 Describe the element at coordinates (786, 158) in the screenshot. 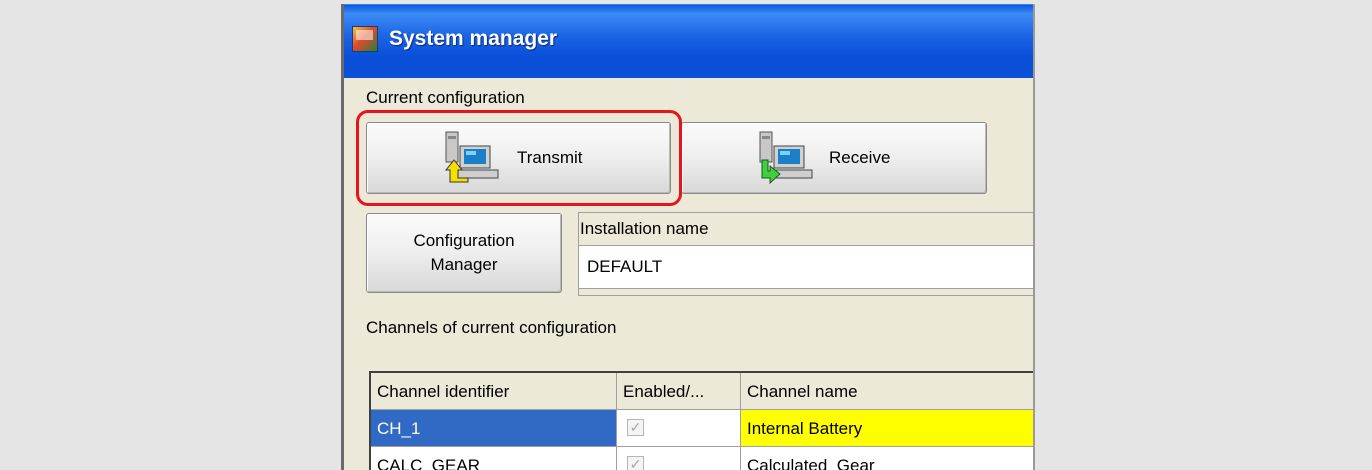

I see `computer-download-icon` at that location.